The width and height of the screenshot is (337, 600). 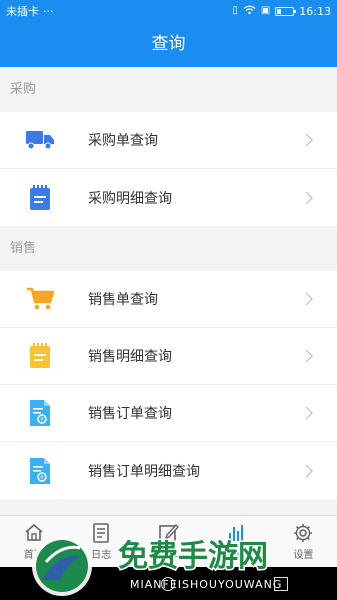 I want to click on carrier-text: 未插卡, so click(x=22, y=11).